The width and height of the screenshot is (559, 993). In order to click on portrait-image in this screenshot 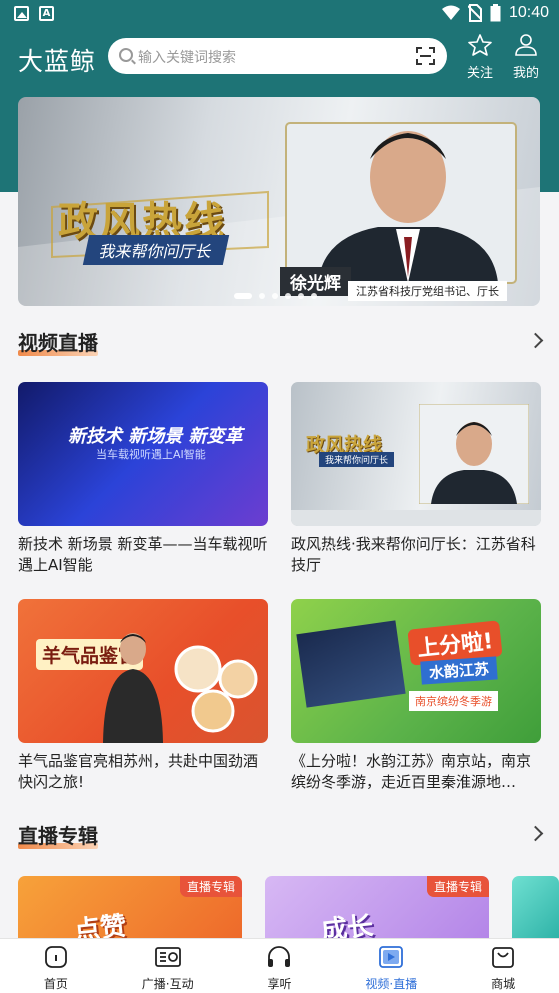, I will do `click(474, 454)`.